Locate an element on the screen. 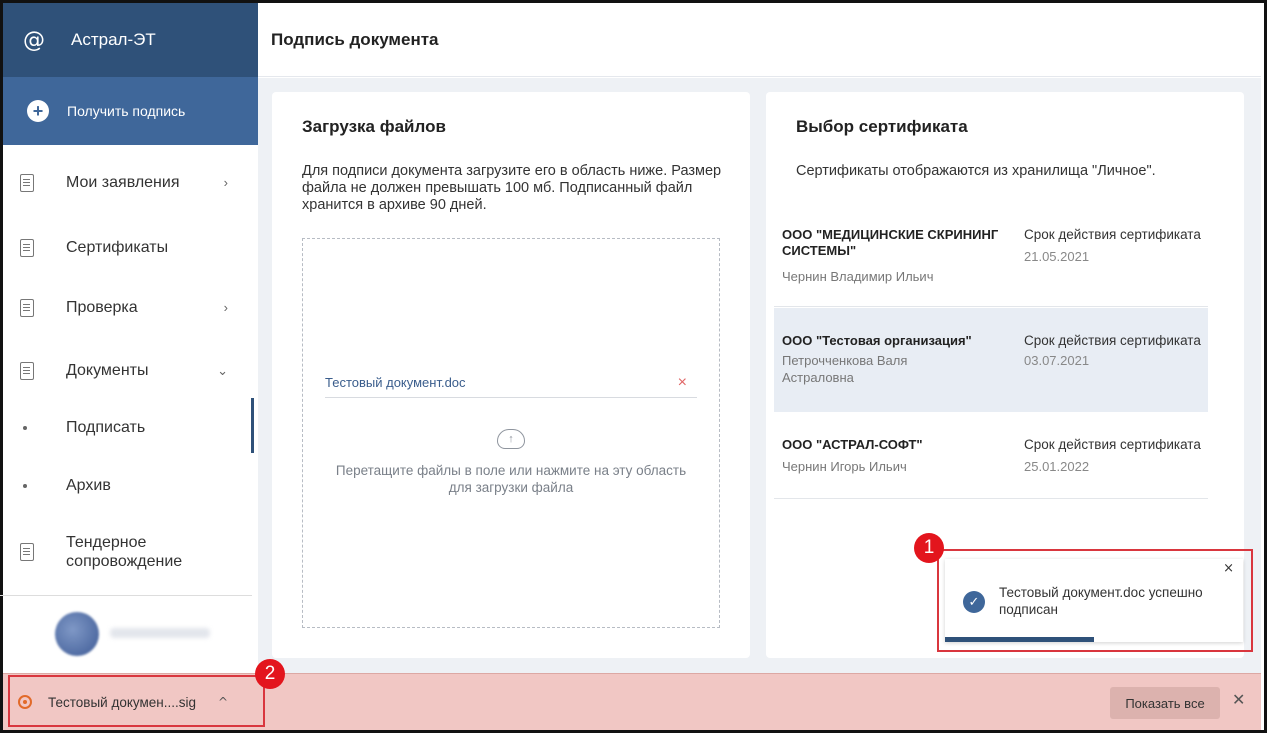  sidebar-item-certificates: Сертификаты is located at coordinates (126, 247).